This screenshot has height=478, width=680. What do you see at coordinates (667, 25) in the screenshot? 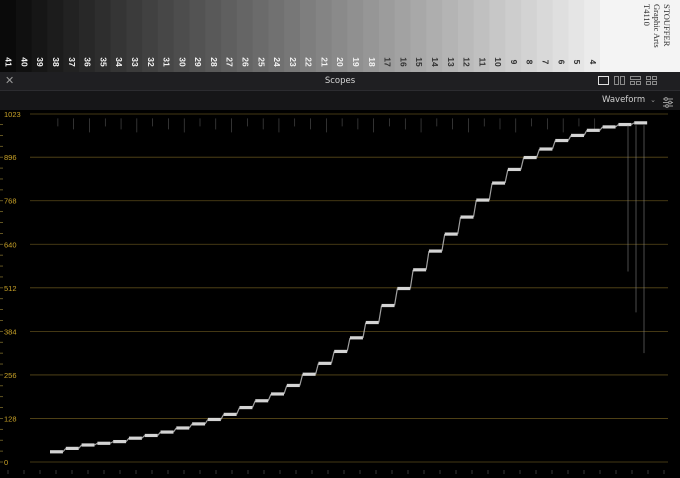
I see `wedge-brand-text: STOUFFER` at bounding box center [667, 25].